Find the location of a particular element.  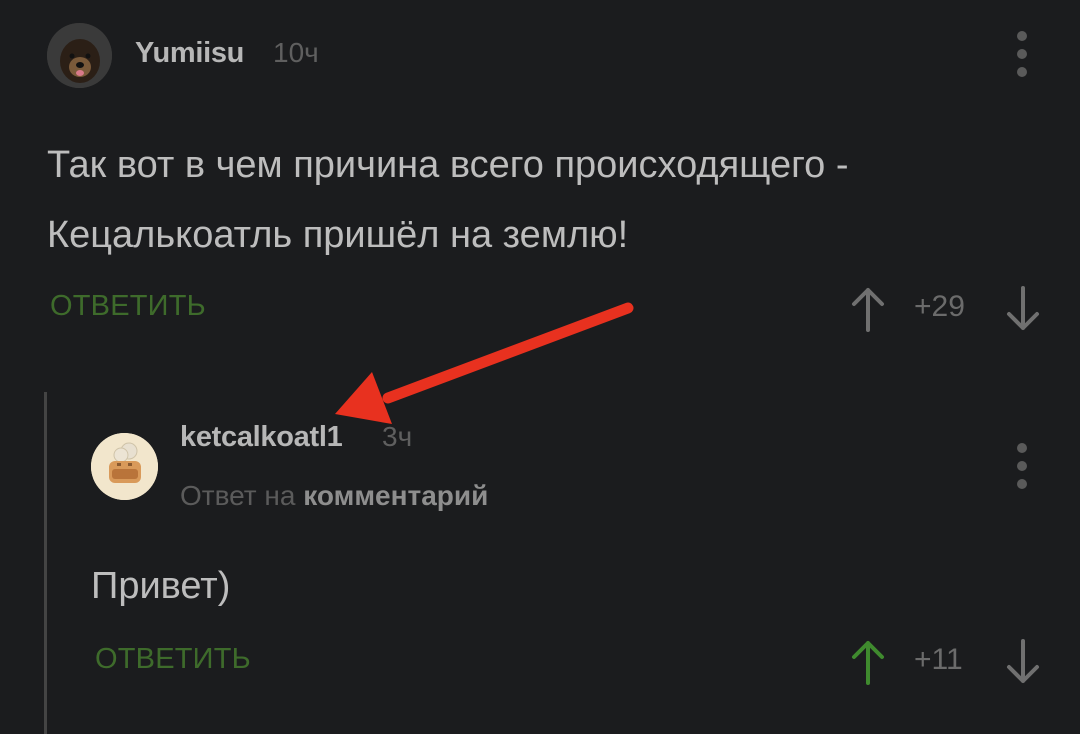

thread-indent-line is located at coordinates (45, 563).